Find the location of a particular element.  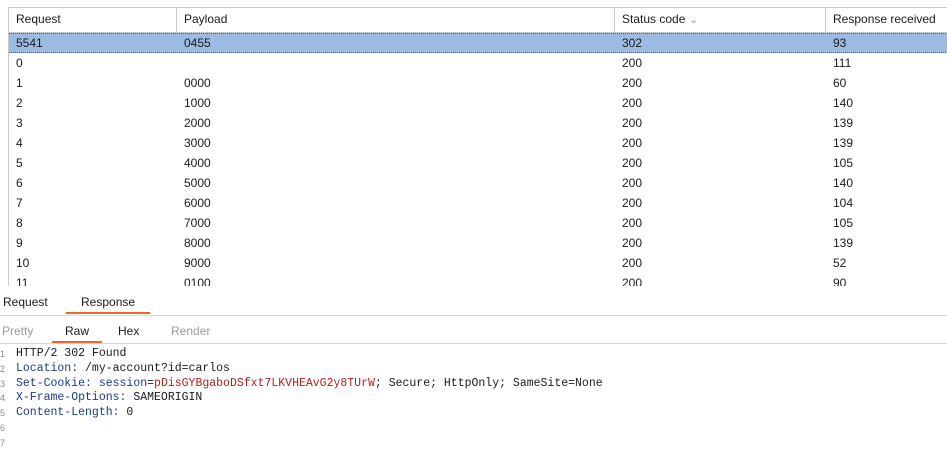

code-line: 7 is located at coordinates (473, 443).